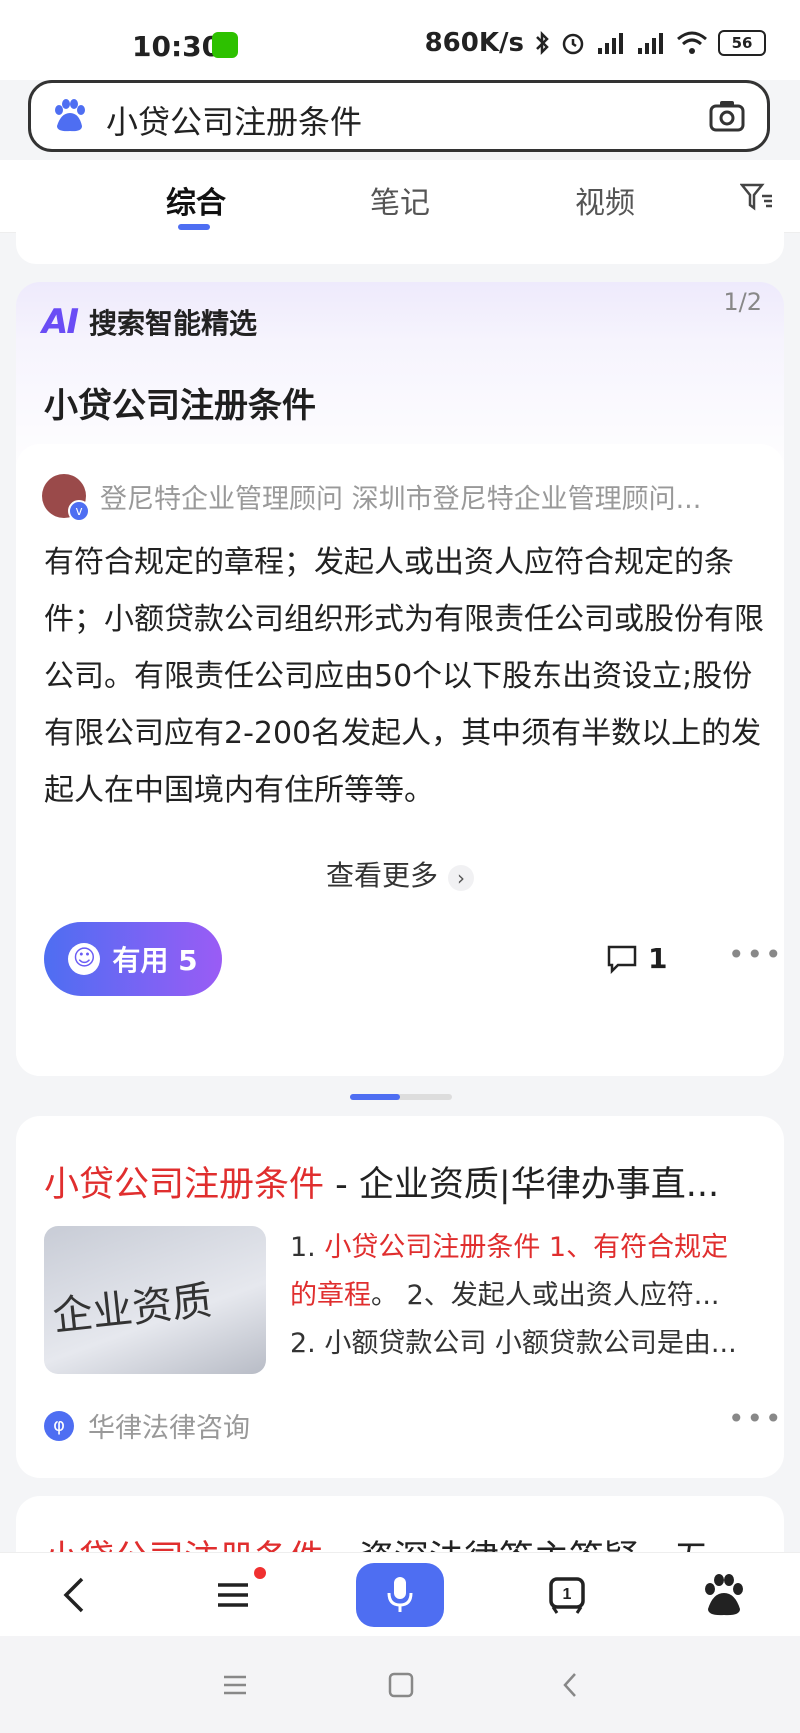 This screenshot has width=800, height=1733. Describe the element at coordinates (225, 45) in the screenshot. I see `wechat-notification-icon` at that location.